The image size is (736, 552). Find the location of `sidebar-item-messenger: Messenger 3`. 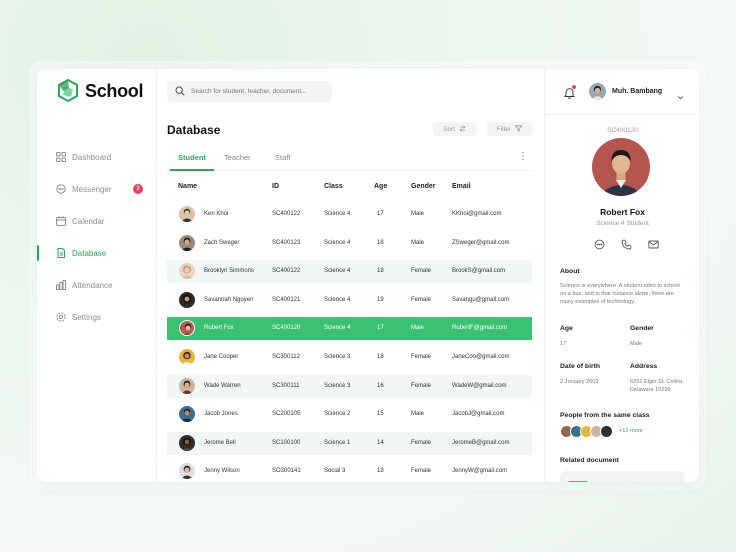

sidebar-item-messenger: Messenger 3 is located at coordinates (97, 189).